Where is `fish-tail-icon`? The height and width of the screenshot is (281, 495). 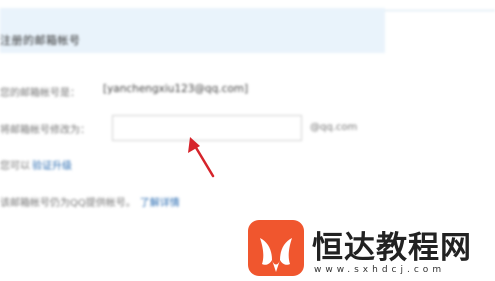
fish-tail-icon is located at coordinates (276, 255).